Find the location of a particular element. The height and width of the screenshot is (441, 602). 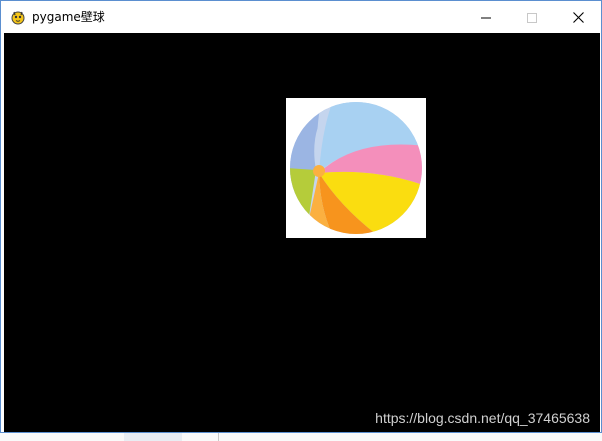

minimize-button is located at coordinates (486, 17).